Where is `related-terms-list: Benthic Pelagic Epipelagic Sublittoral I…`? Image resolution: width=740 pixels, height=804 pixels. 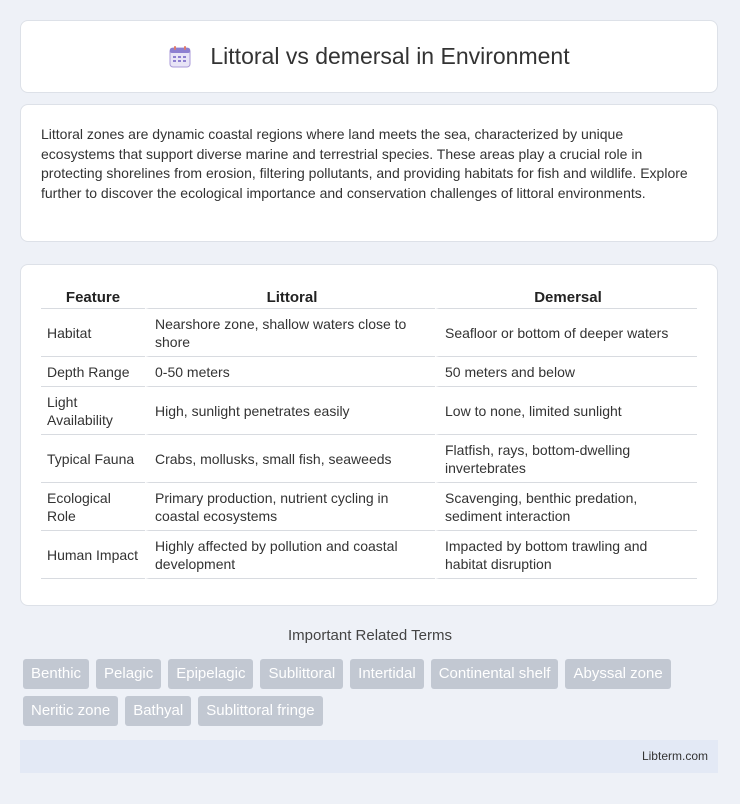
related-terms-list: Benthic Pelagic Epipelagic Sublittoral I… is located at coordinates (373, 692).